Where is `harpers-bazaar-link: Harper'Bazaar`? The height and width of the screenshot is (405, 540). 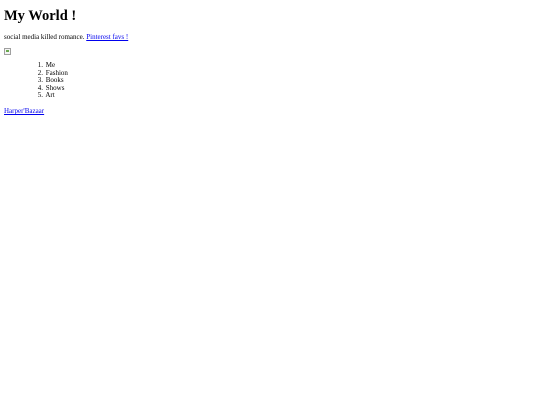 harpers-bazaar-link: Harper'Bazaar is located at coordinates (24, 111).